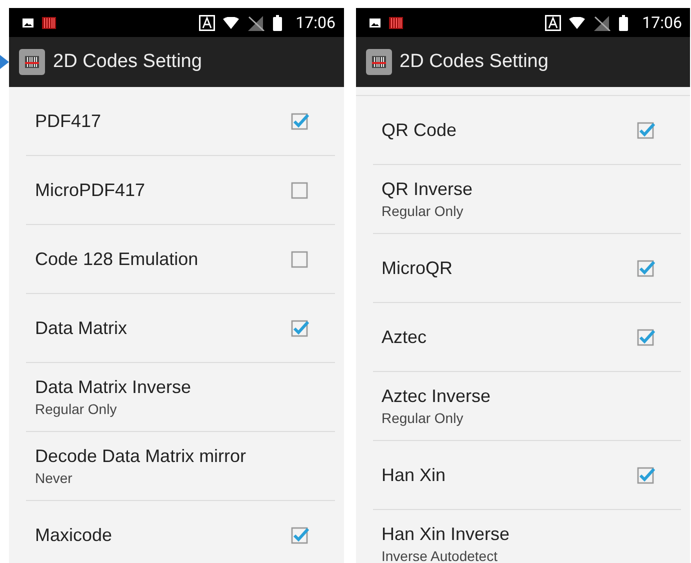 Image resolution: width=691 pixels, height=563 pixels. I want to click on settings-item: Code 128 Emulation, so click(180, 259).